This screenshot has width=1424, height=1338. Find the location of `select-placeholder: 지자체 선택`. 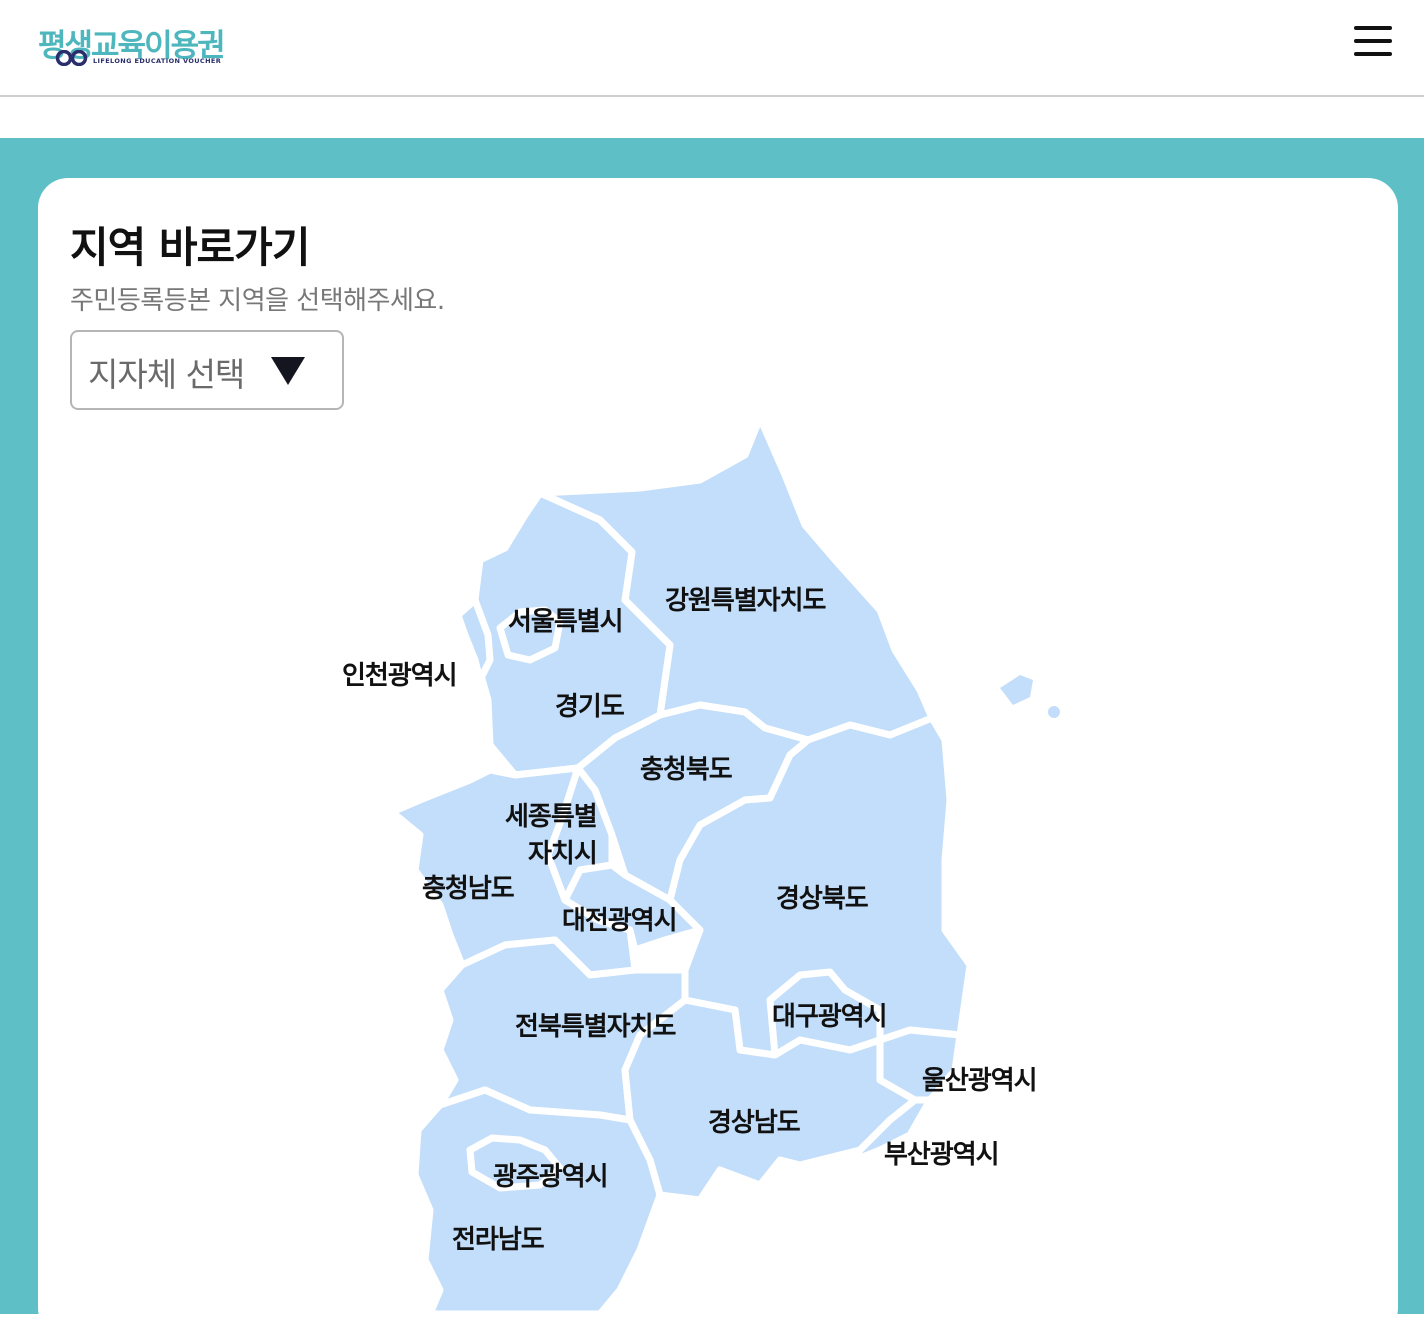

select-placeholder: 지자체 선택 is located at coordinates (166, 374).